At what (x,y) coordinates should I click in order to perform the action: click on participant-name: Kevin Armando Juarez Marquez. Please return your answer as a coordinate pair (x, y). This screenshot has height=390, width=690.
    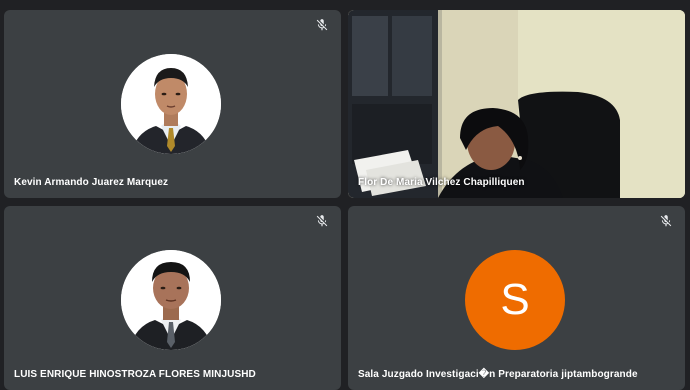
    Looking at the image, I should click on (91, 182).